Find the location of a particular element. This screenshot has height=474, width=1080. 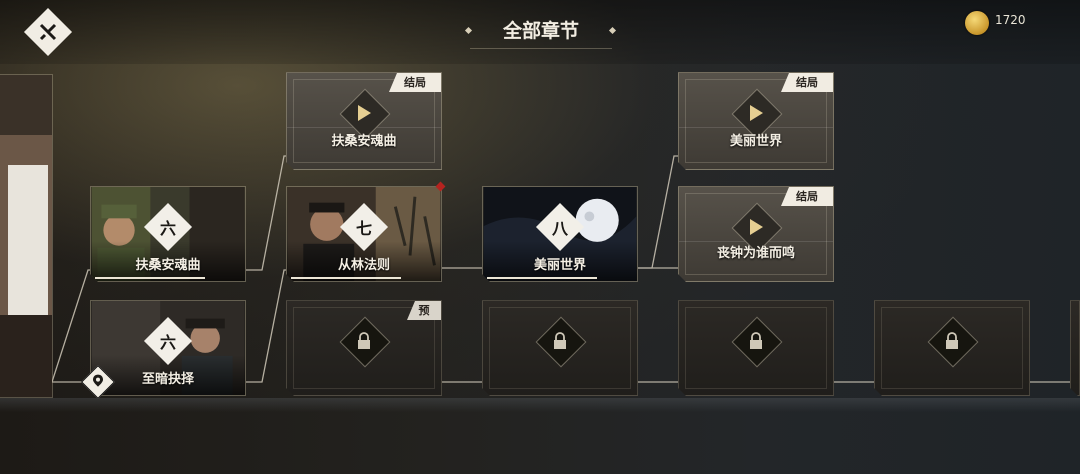

locked-chapter-card-partial is located at coordinates (1075, 348).